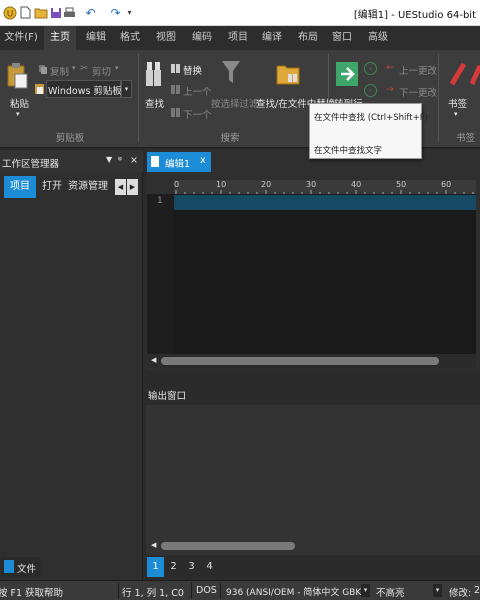 The width and height of the screenshot is (480, 600). I want to click on output-page-tab: 4, so click(209, 567).